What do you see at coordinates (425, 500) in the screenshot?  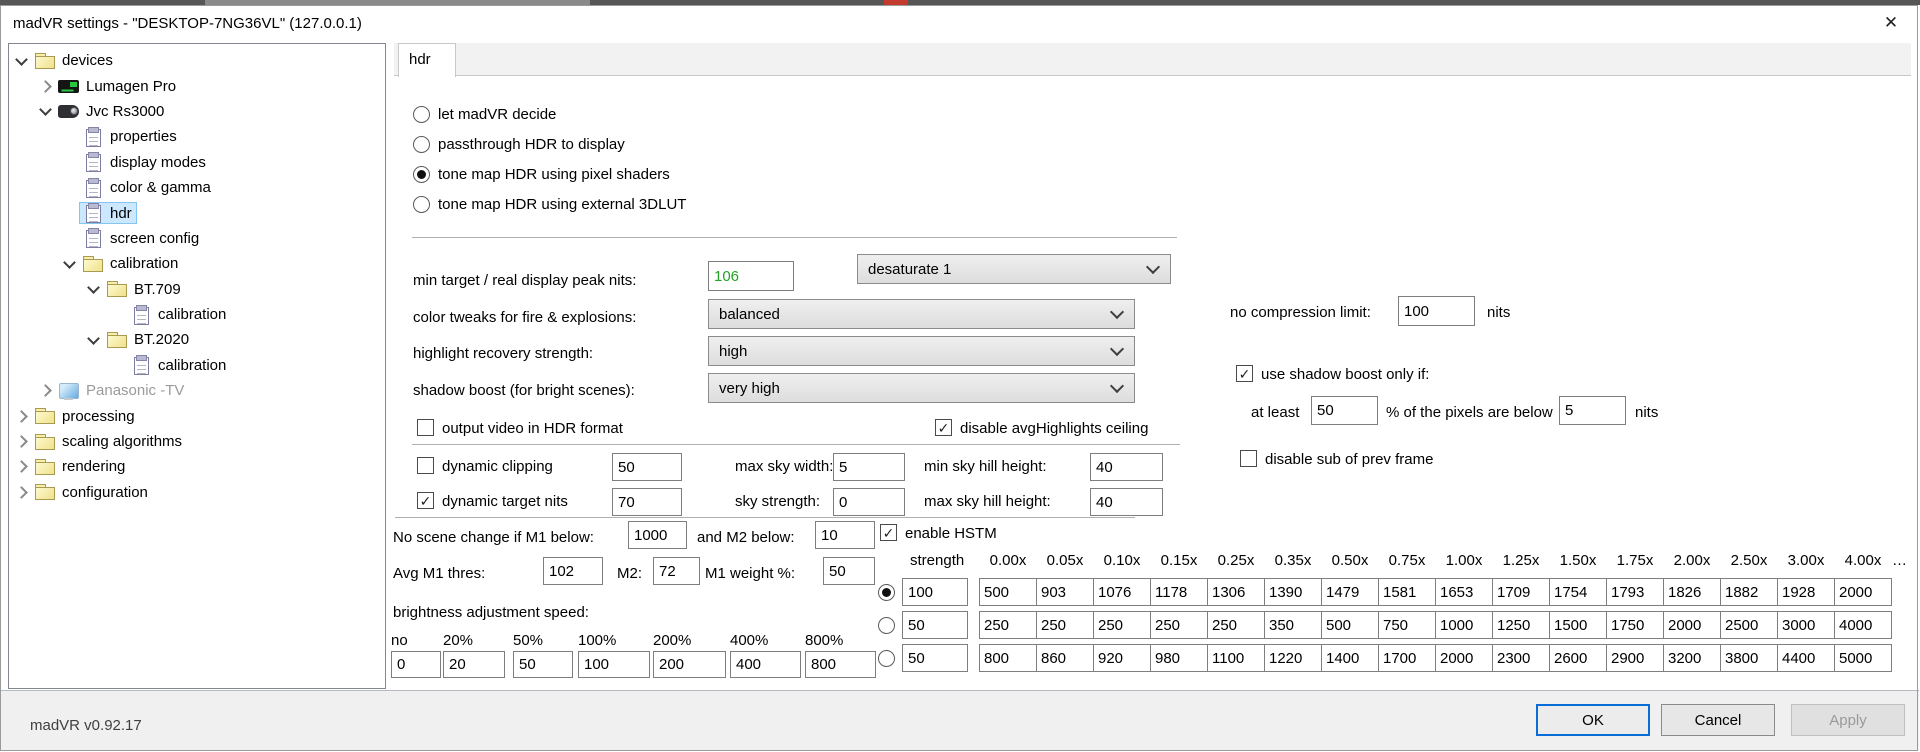 I see `dynamic-target-nits-checkbox: ✓` at bounding box center [425, 500].